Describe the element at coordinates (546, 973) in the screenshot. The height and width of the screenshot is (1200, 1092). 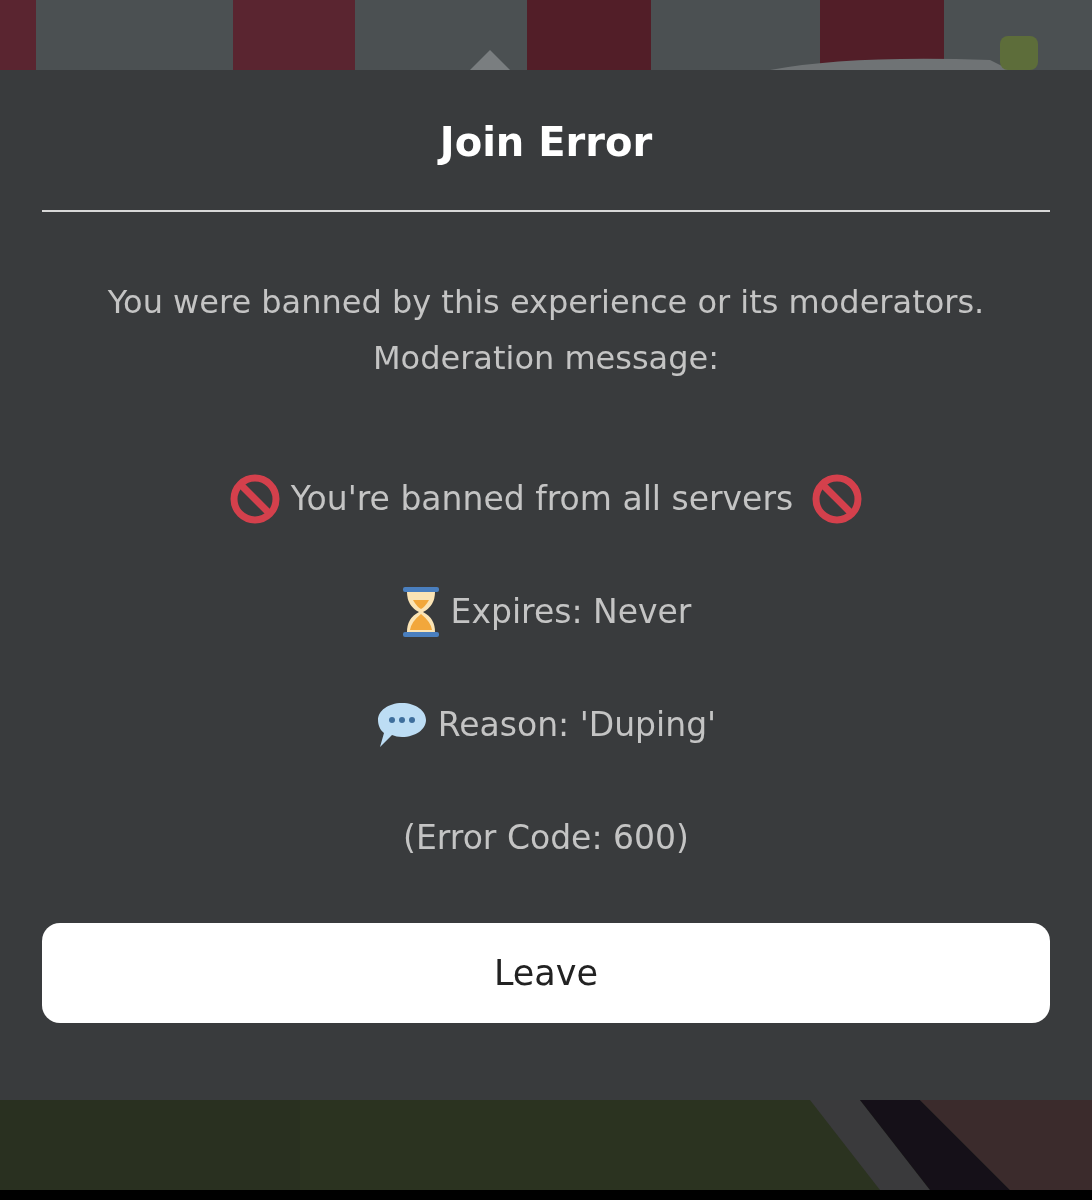
I see `leave-button: Leave` at that location.